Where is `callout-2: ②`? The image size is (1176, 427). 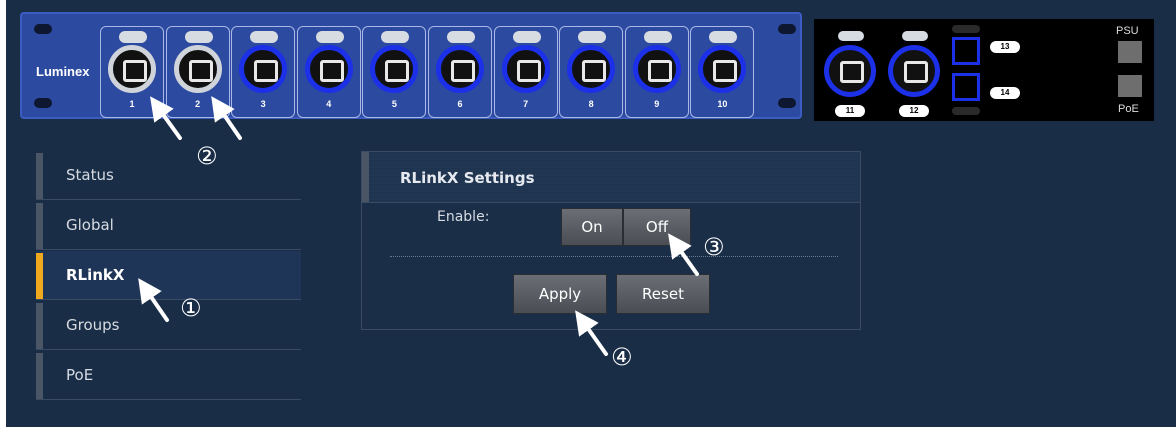 callout-2: ② is located at coordinates (207, 156).